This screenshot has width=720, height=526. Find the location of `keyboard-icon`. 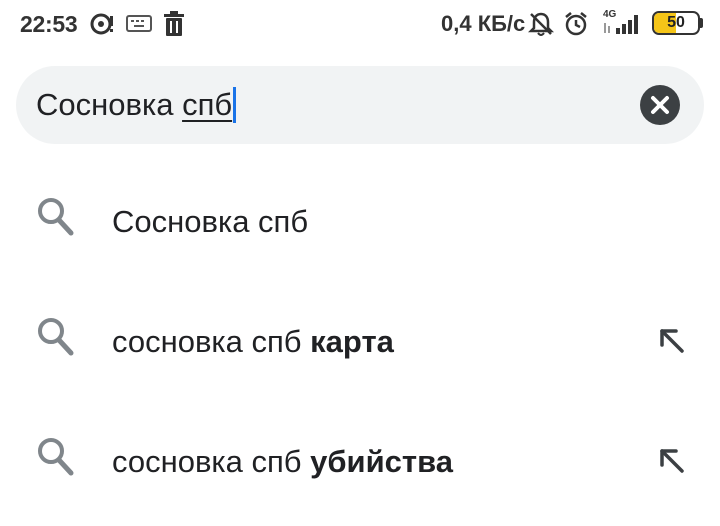

keyboard-icon is located at coordinates (139, 23).